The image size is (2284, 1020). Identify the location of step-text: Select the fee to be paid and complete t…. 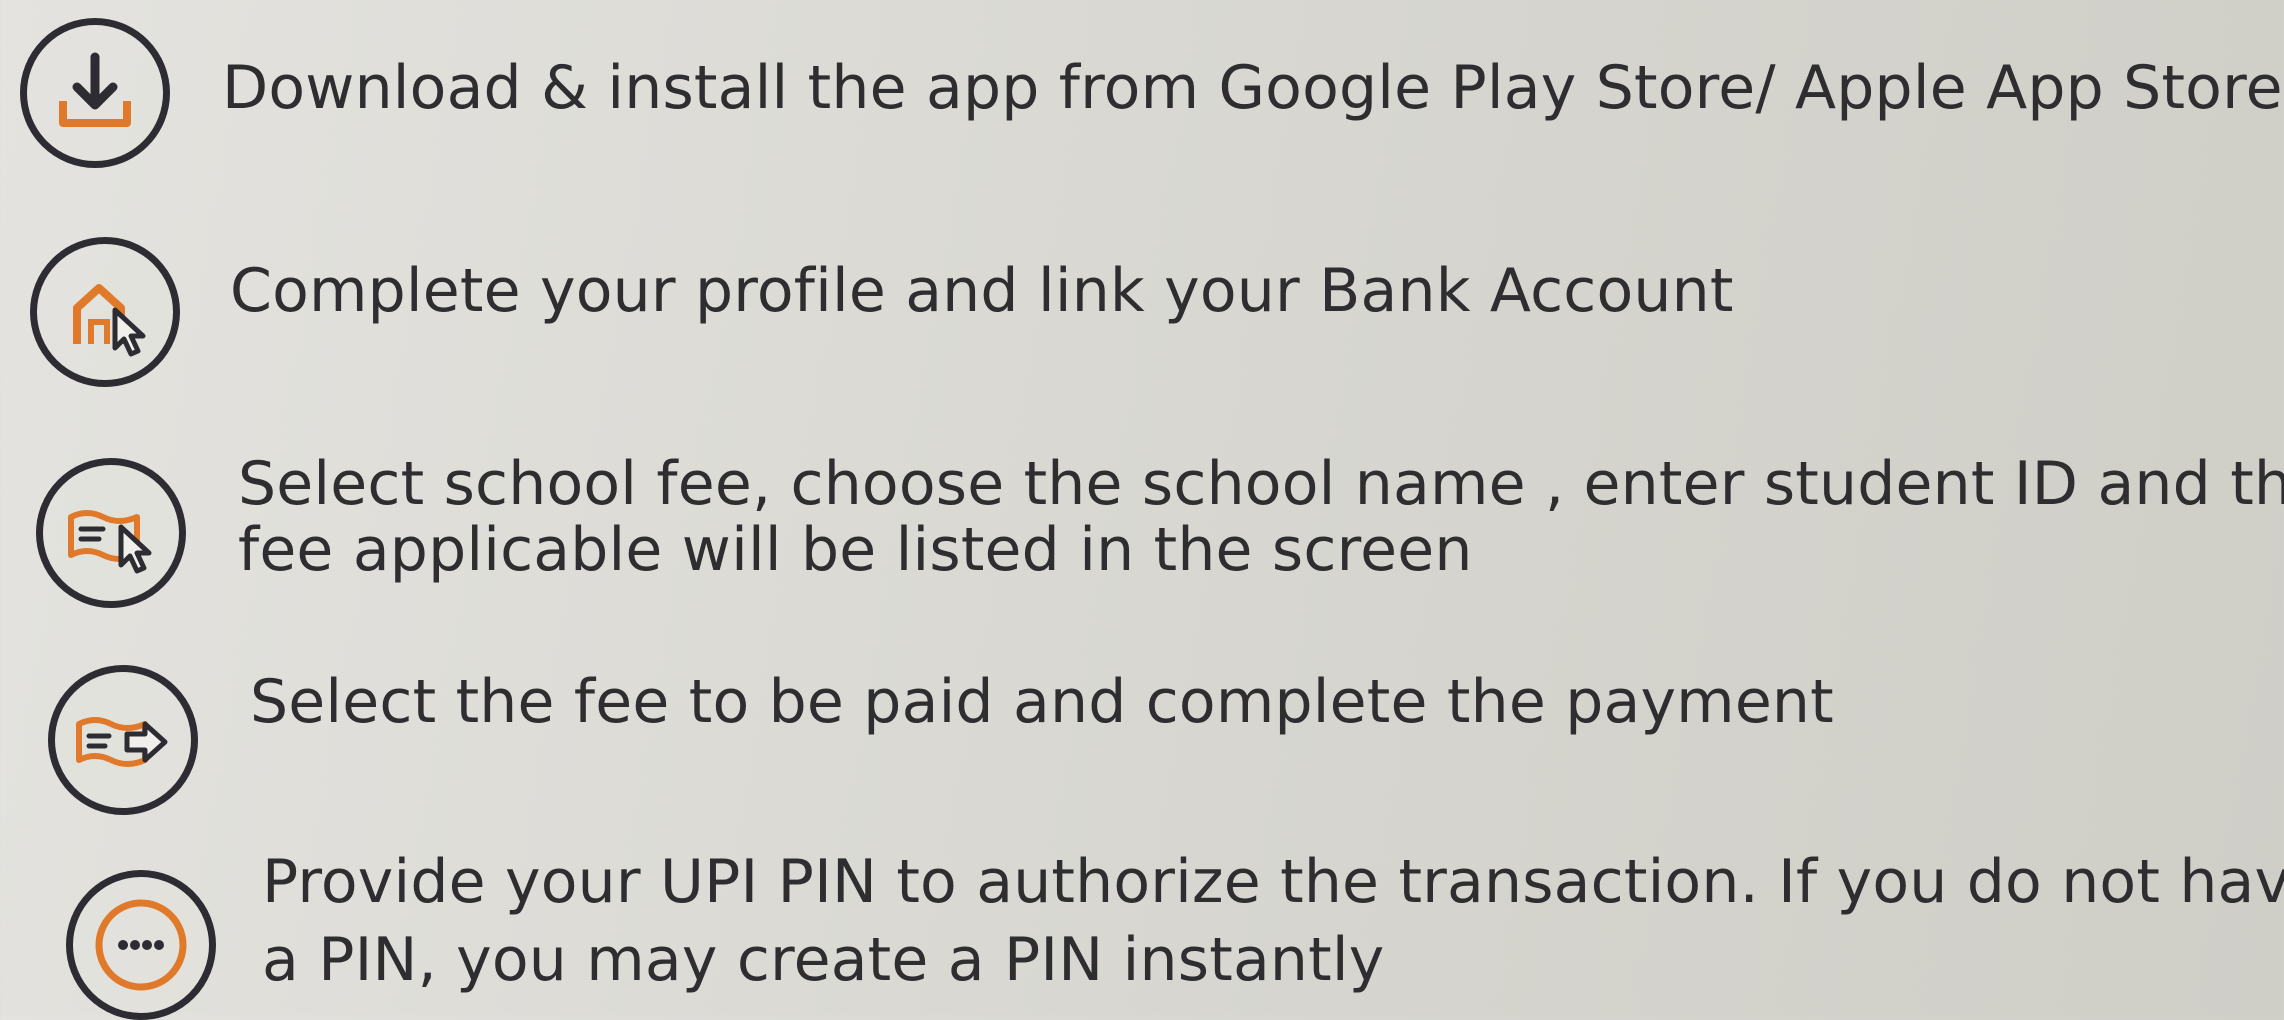
(1042, 702).